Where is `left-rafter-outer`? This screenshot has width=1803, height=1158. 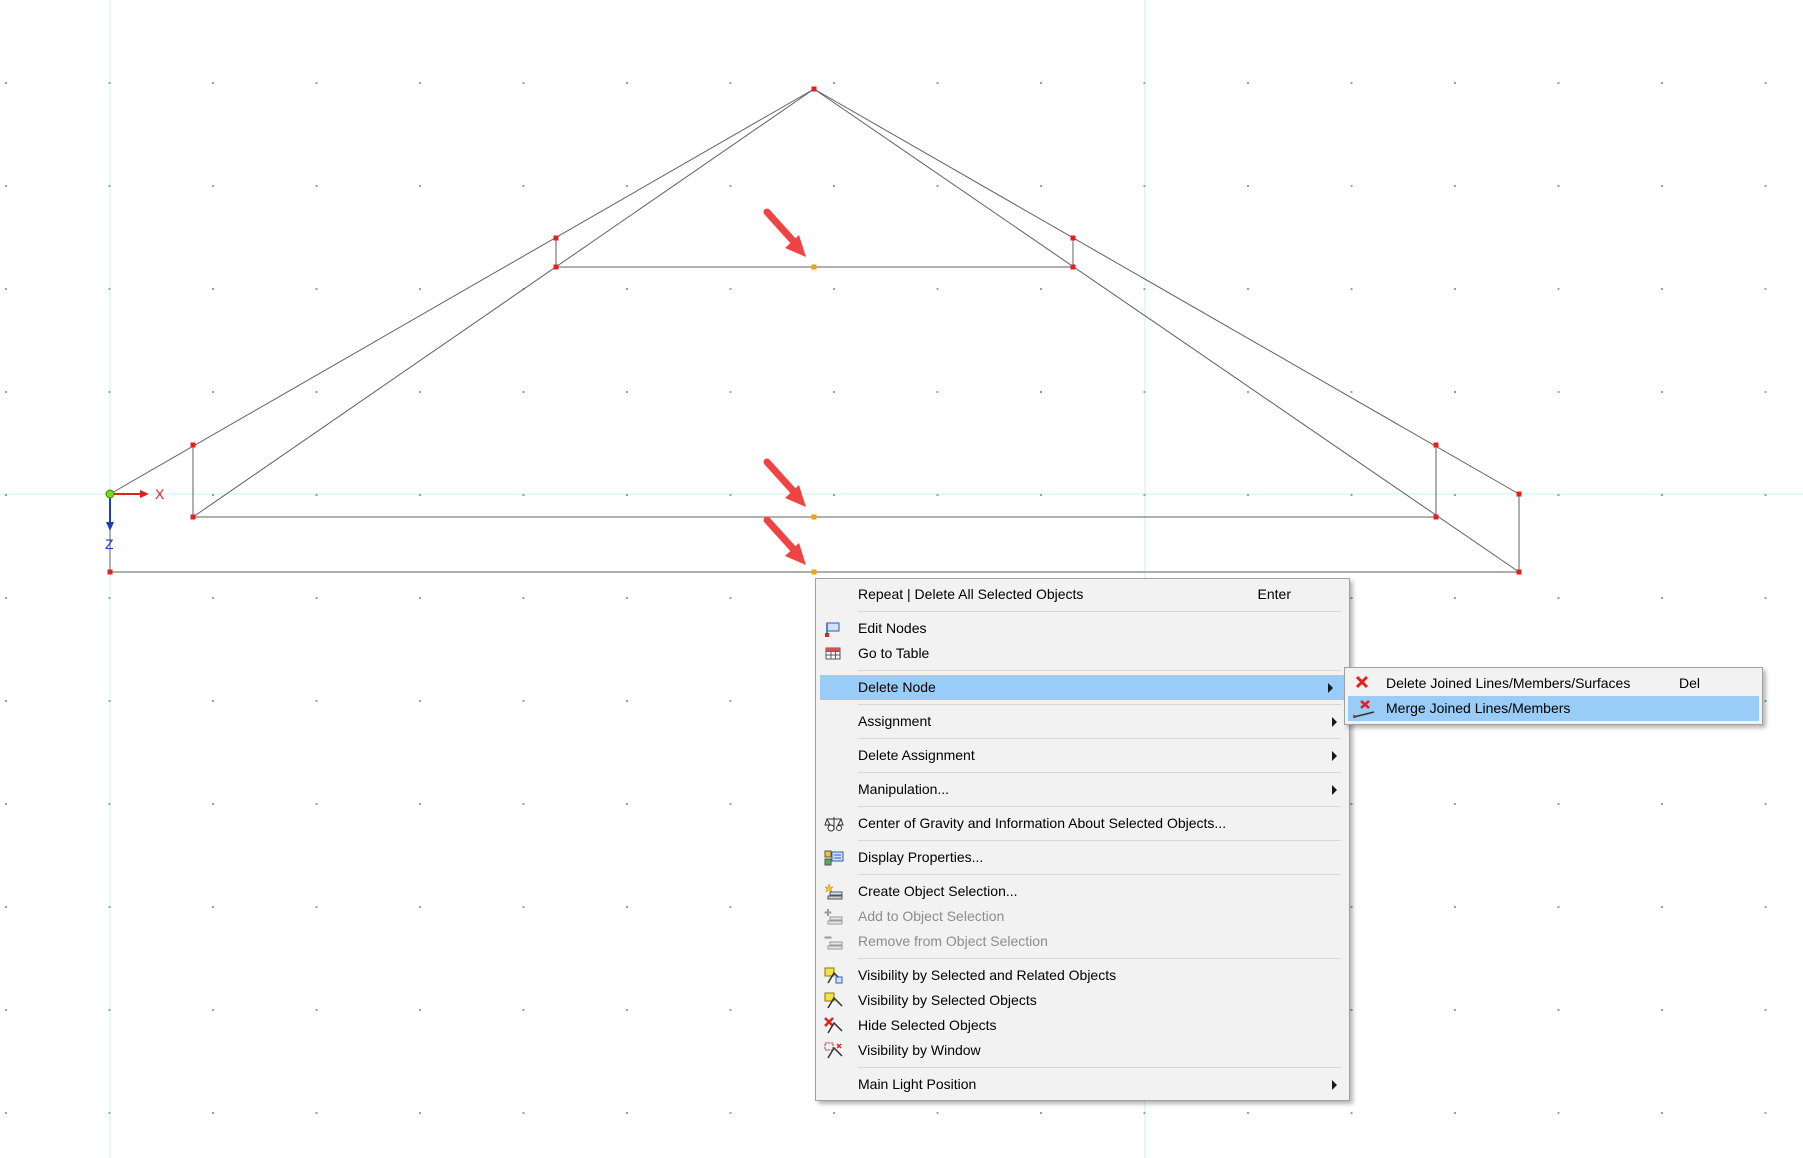 left-rafter-outer is located at coordinates (462, 291).